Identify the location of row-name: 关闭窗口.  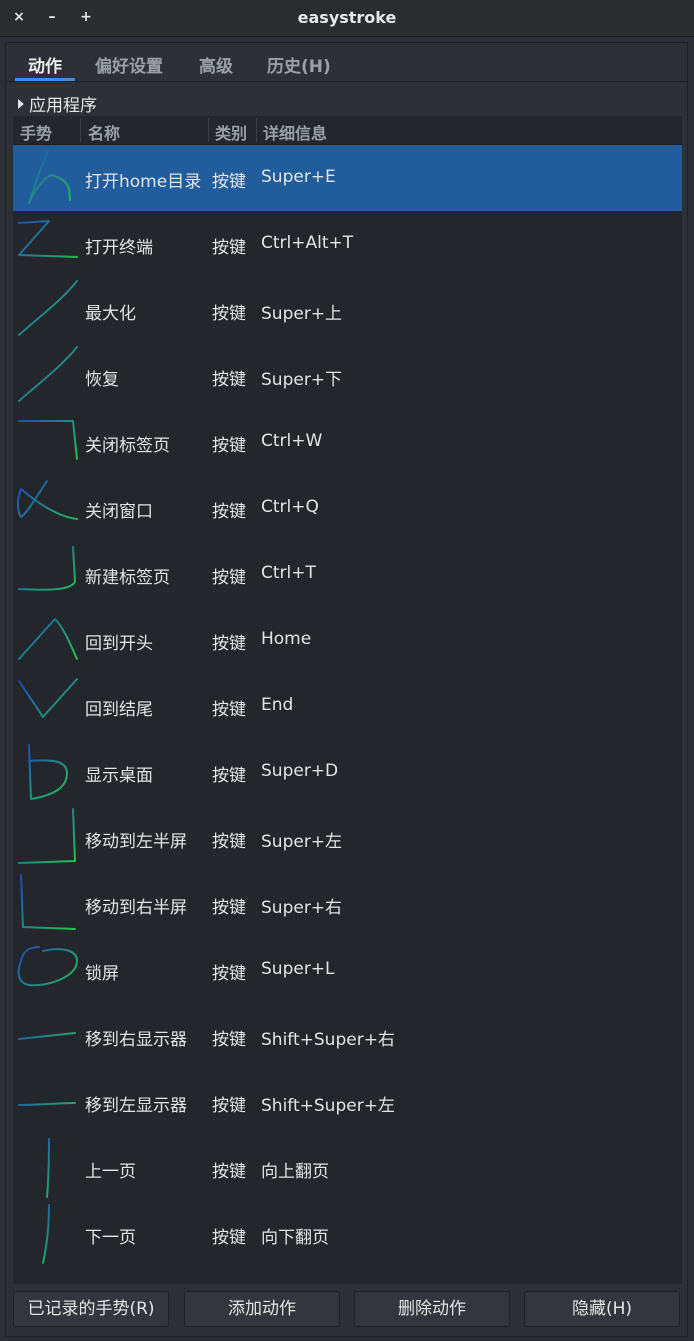
(119, 512).